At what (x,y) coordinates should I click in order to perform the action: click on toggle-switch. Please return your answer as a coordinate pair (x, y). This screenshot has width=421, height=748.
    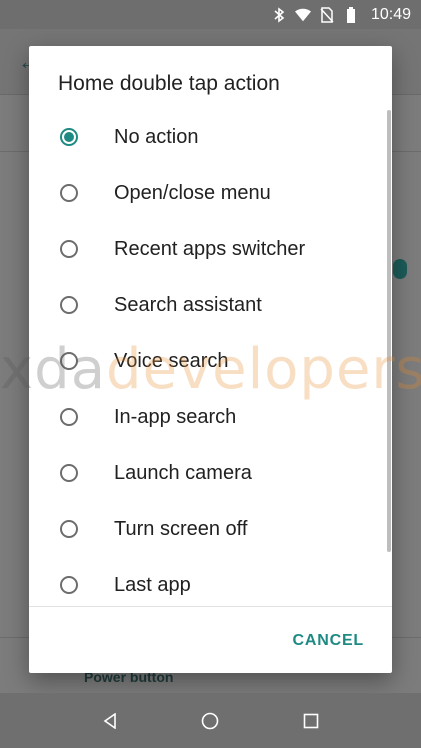
    Looking at the image, I should click on (400, 269).